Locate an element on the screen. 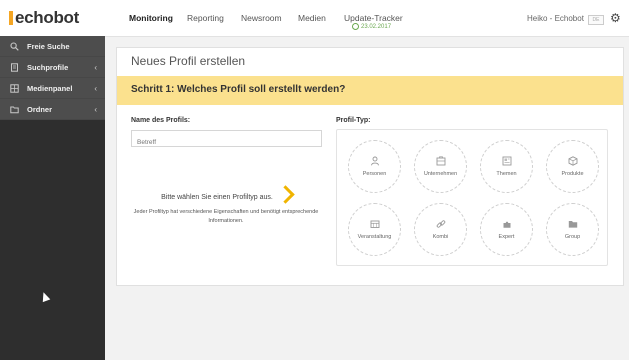  nav-newsroom: Newsroom is located at coordinates (261, 18).